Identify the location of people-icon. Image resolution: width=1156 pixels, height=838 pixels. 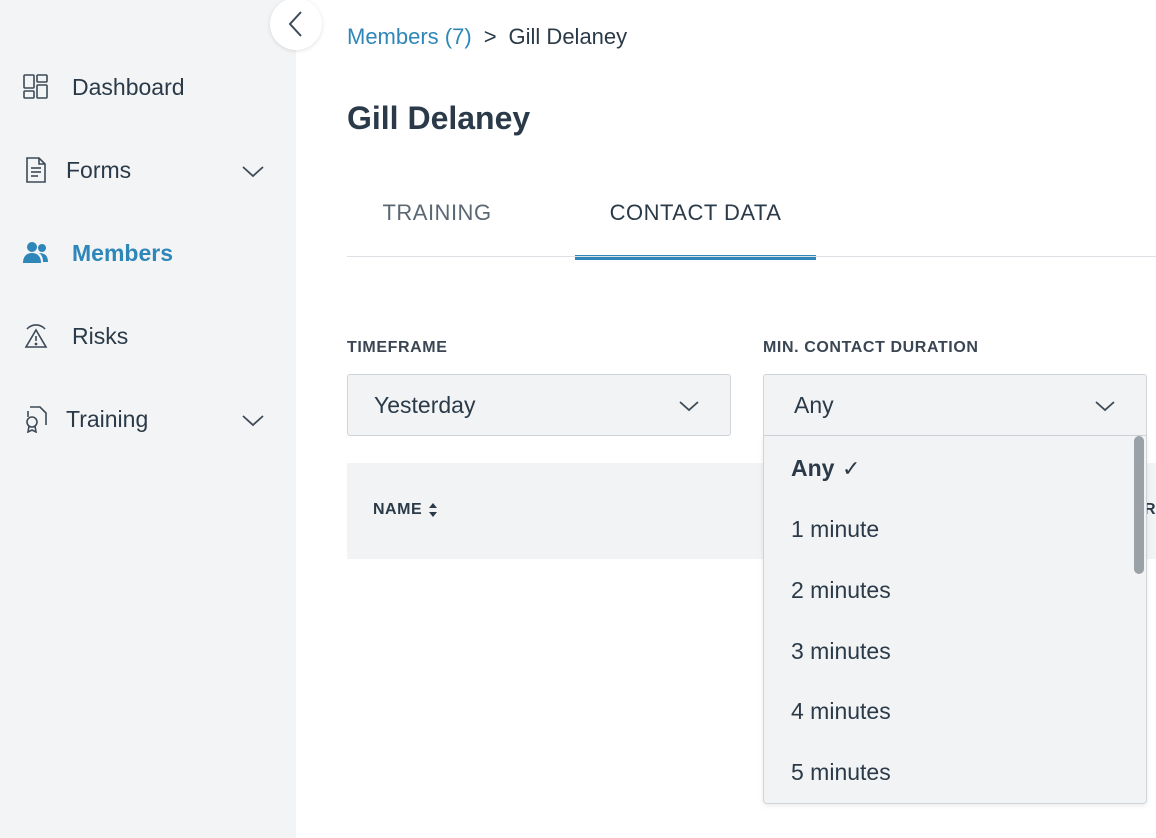
(35, 252).